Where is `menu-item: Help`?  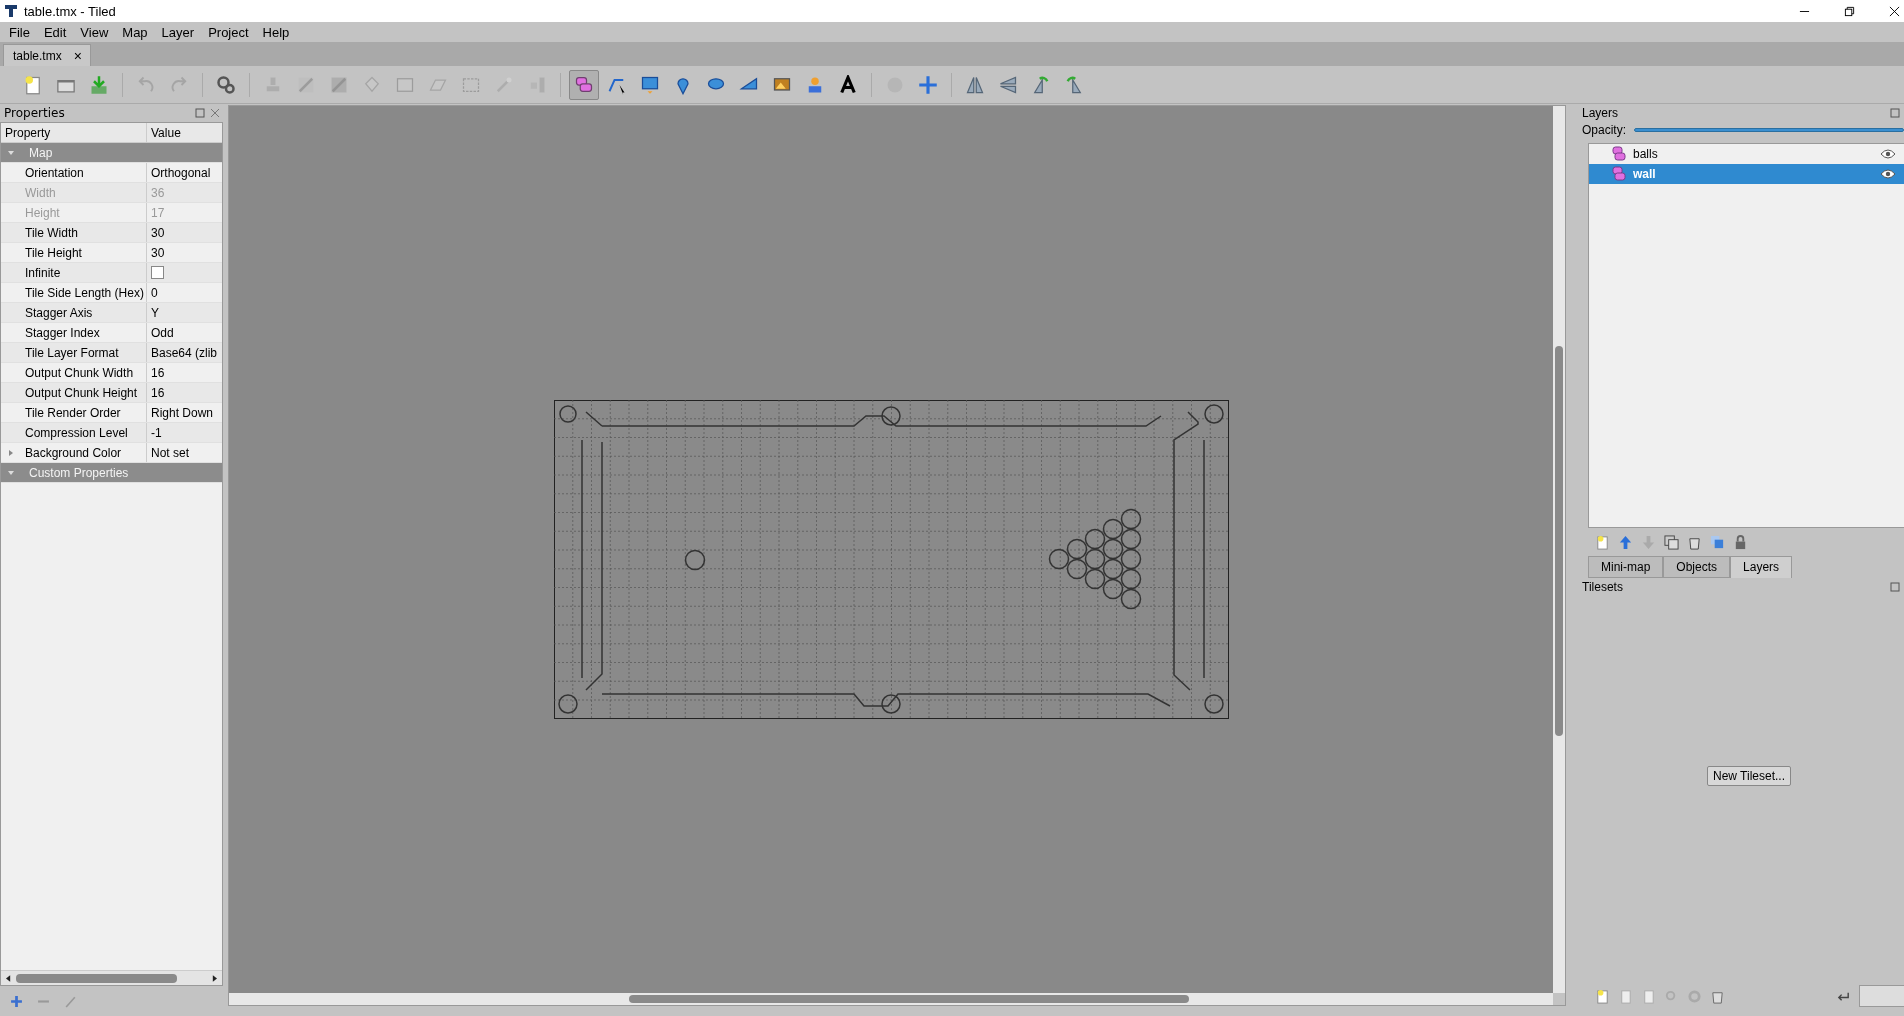
menu-item: Help is located at coordinates (276, 32).